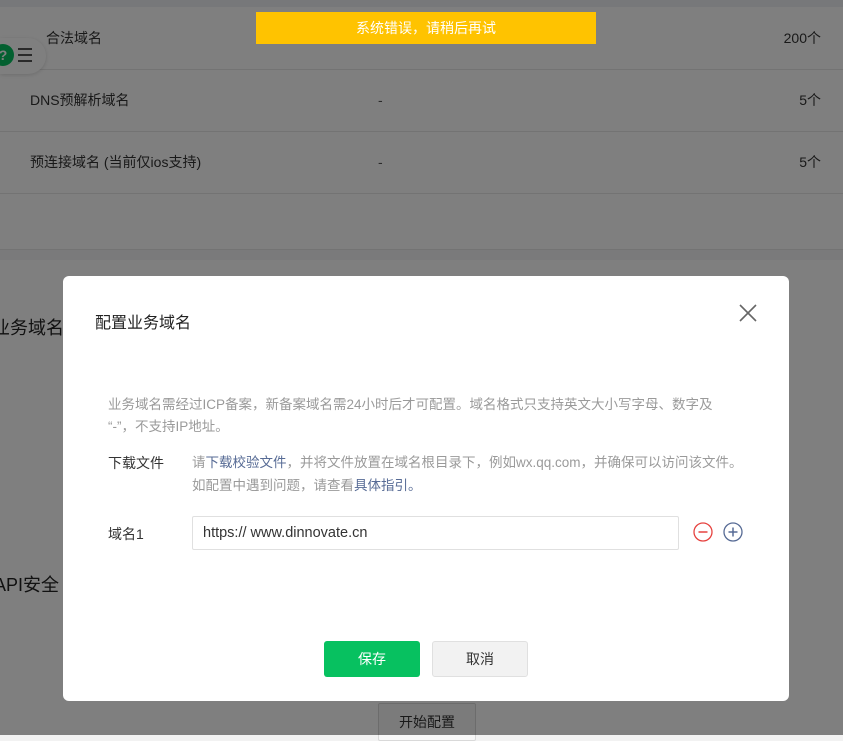  Describe the element at coordinates (748, 313) in the screenshot. I see `close-icon` at that location.